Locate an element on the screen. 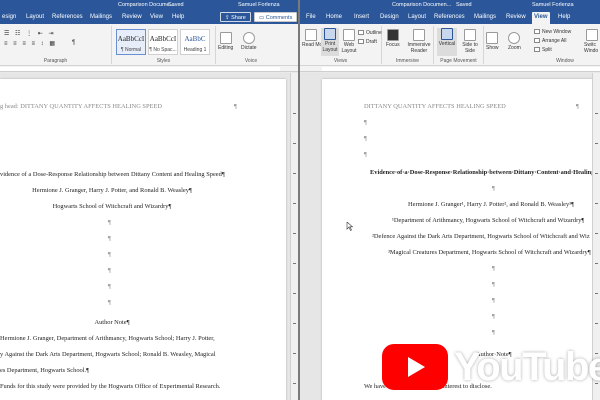 The image size is (600, 400). zoom-button: Zoom is located at coordinates (514, 41).